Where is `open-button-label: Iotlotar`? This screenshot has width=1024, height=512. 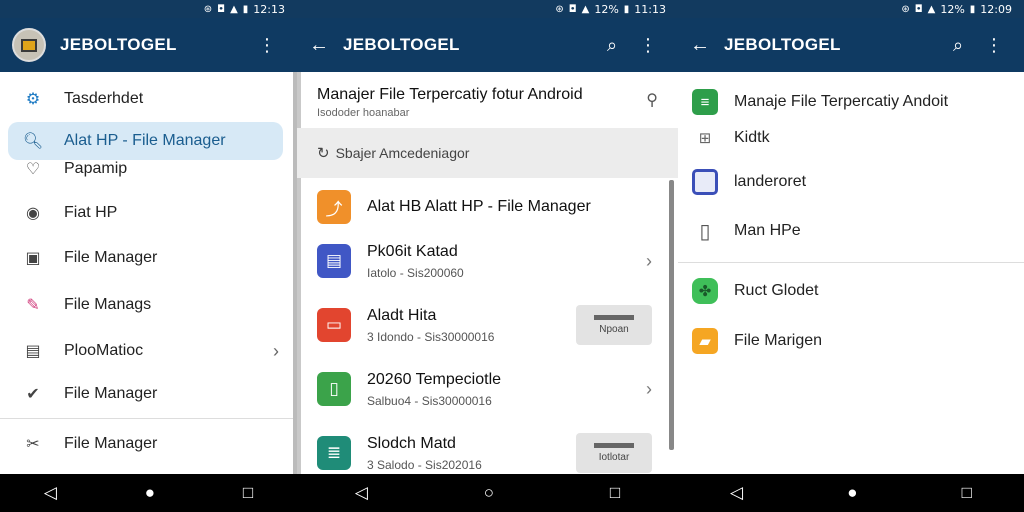
open-button-label: Iotlotar is located at coordinates (614, 457).